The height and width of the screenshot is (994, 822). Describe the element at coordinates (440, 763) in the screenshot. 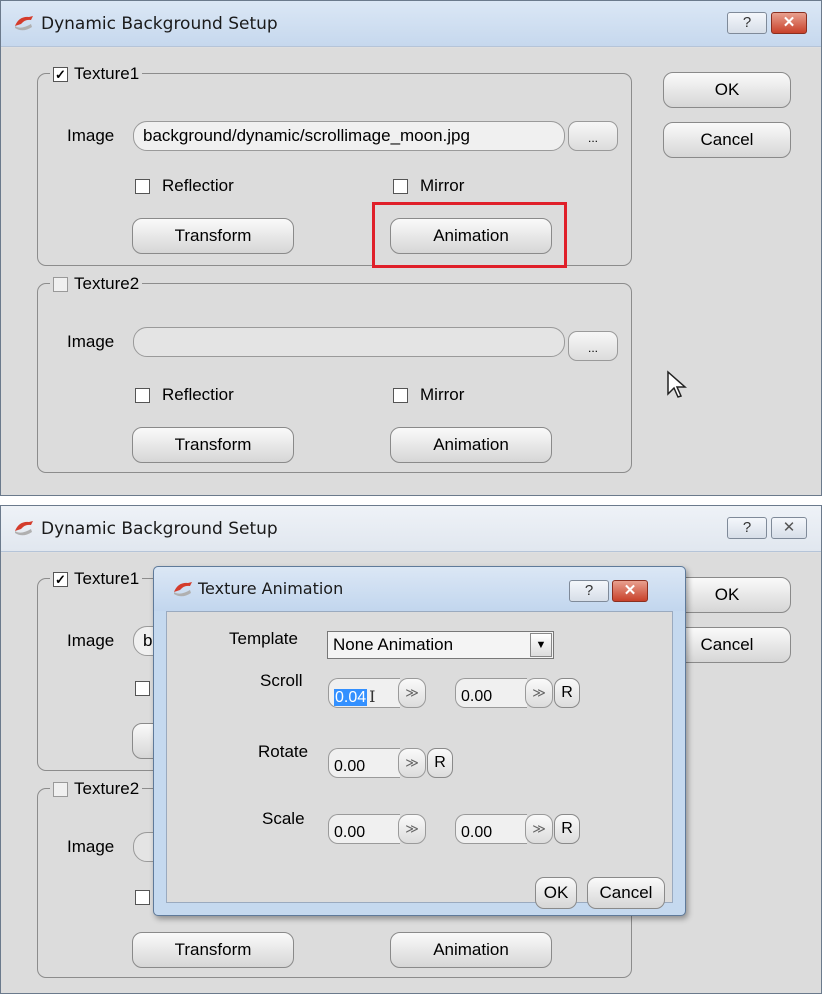

I see `rotate-reset-button: R` at that location.